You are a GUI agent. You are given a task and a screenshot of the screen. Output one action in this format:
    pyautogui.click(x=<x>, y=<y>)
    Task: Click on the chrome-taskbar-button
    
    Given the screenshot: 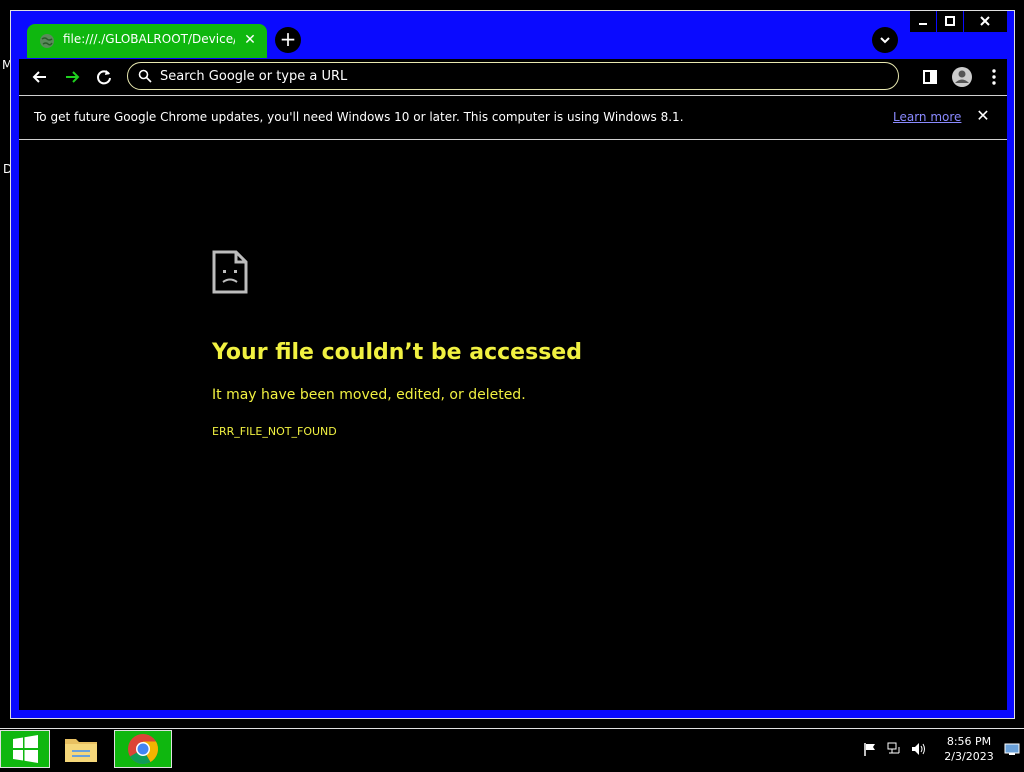 What is the action you would take?
    pyautogui.click(x=143, y=749)
    